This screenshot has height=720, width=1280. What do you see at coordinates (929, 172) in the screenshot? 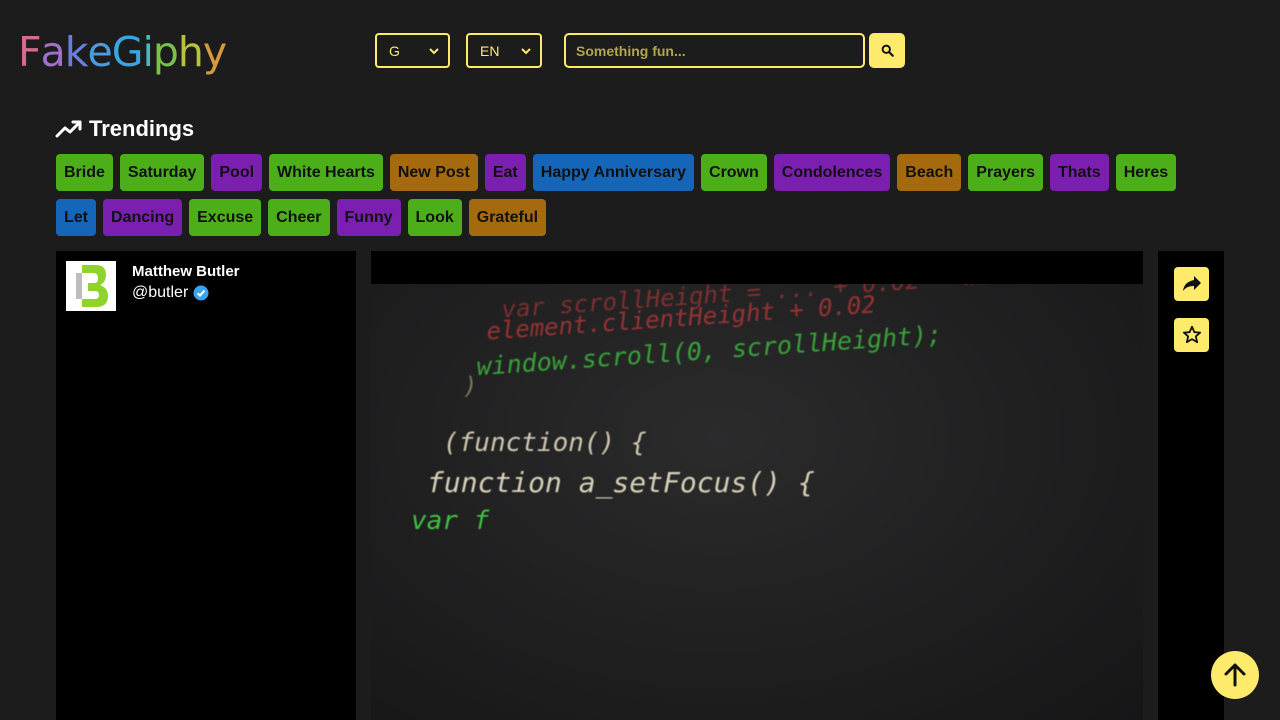
I see `trending-tag: Beach` at bounding box center [929, 172].